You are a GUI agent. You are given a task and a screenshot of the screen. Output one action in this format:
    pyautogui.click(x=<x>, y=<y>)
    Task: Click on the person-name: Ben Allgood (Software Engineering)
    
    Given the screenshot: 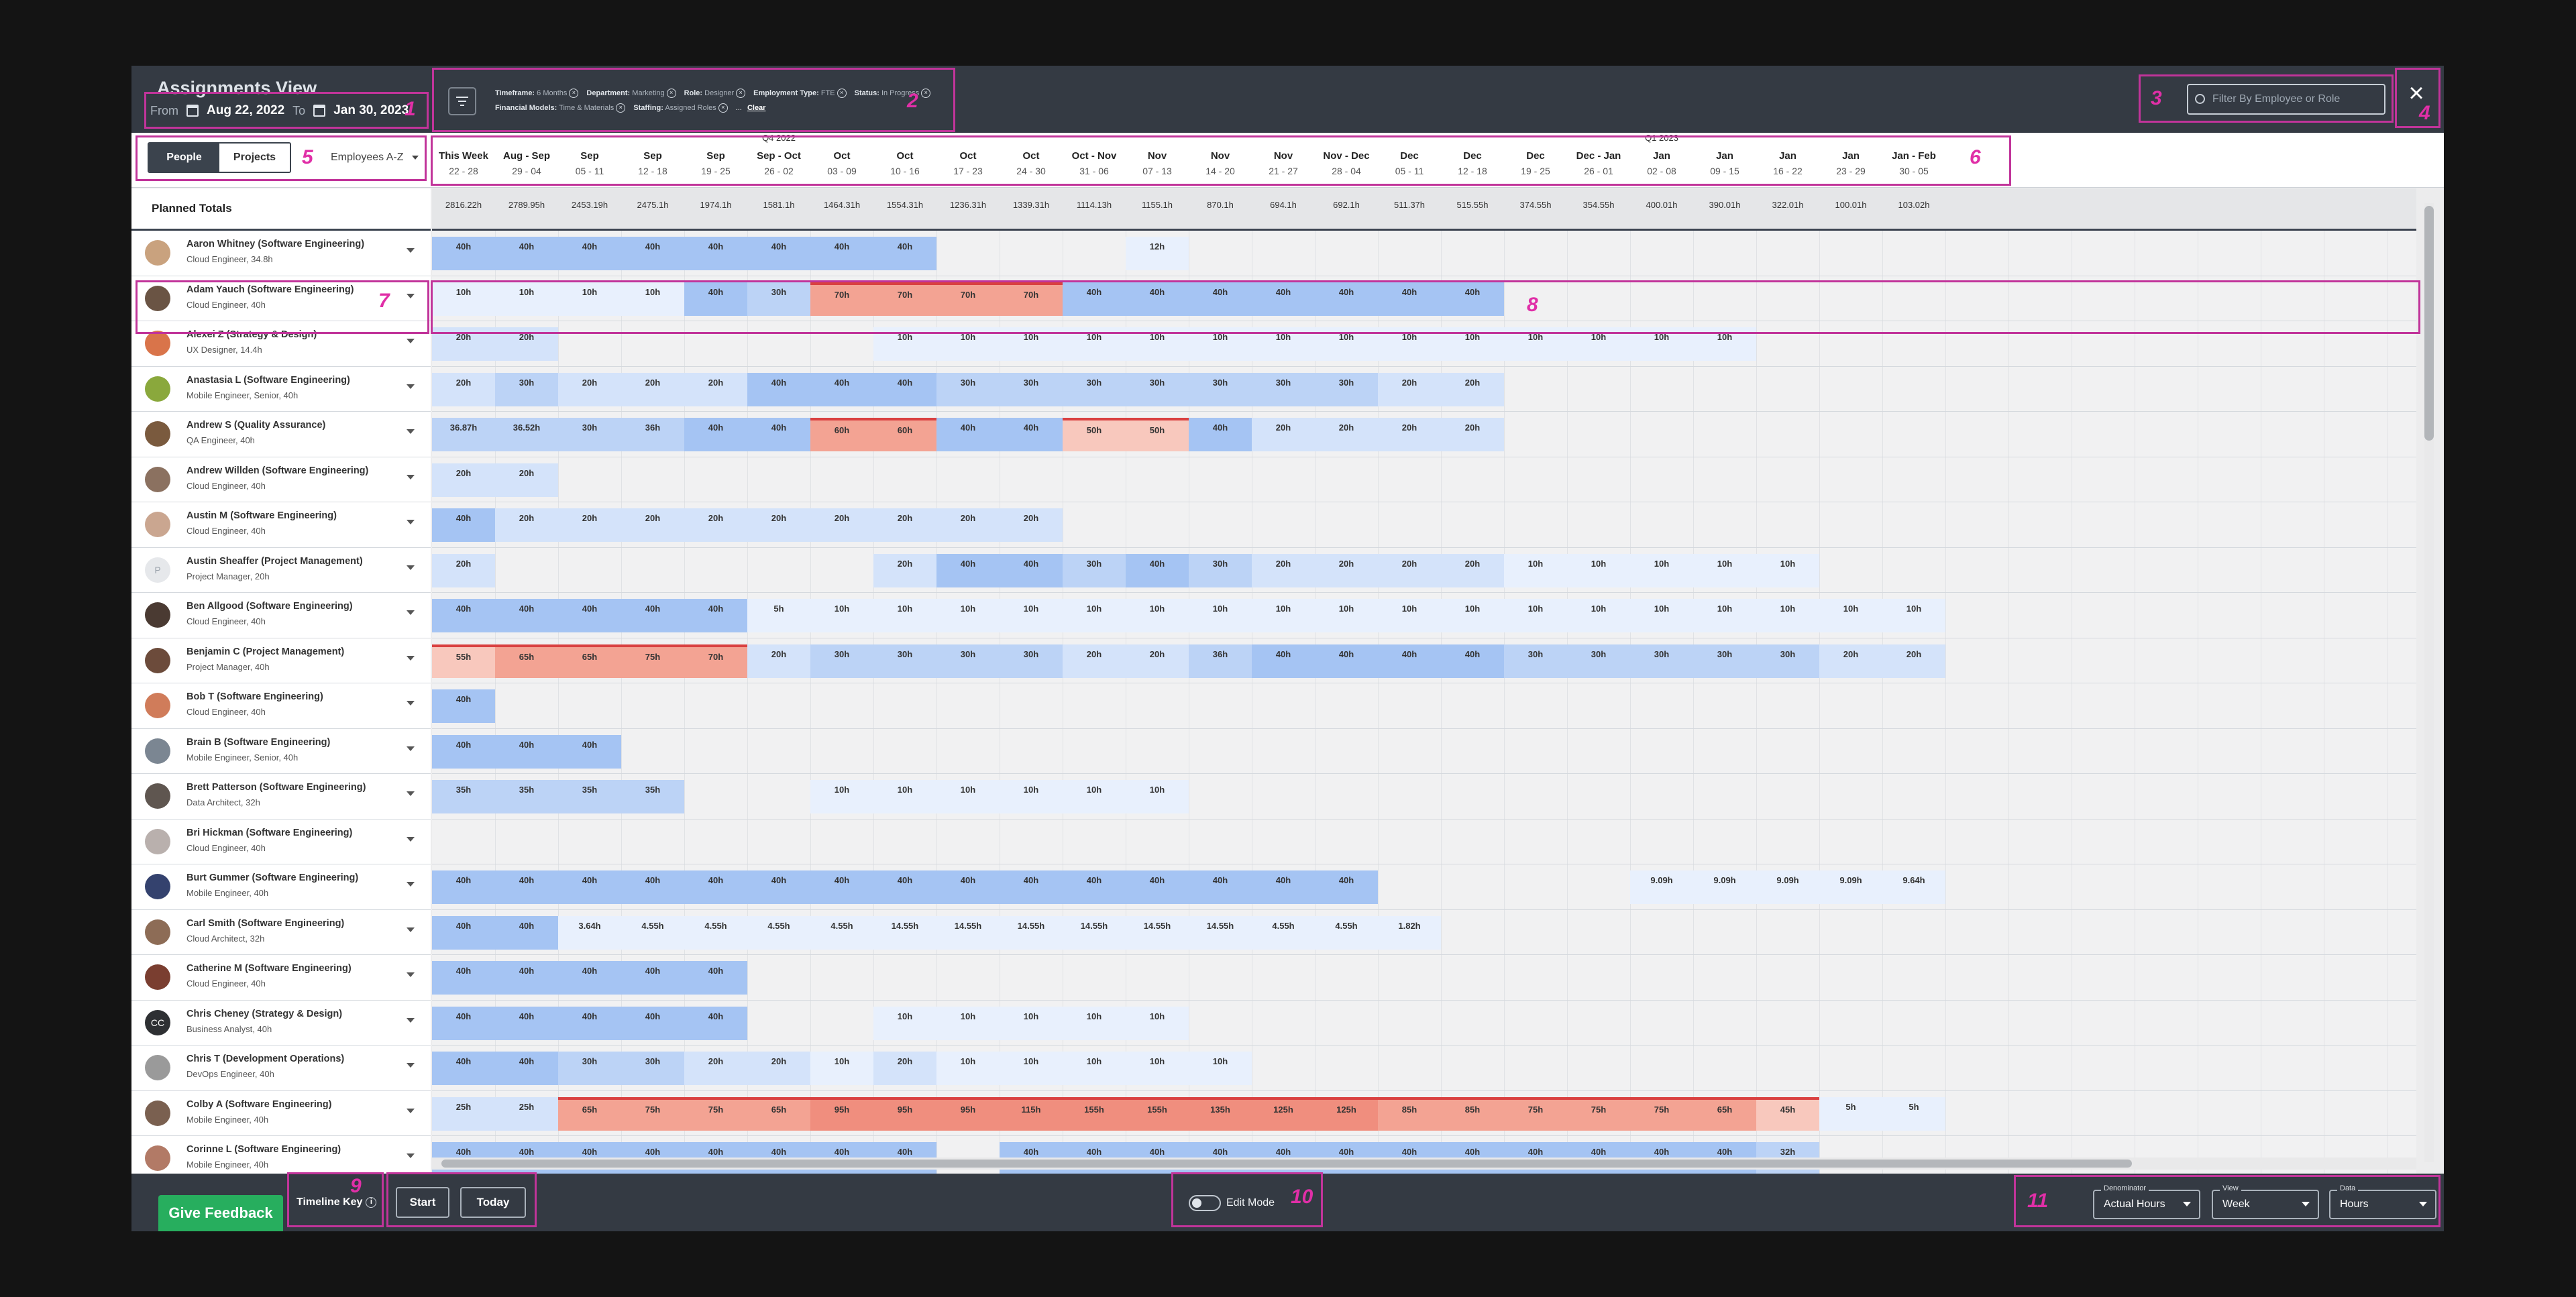 What is the action you would take?
    pyautogui.click(x=269, y=606)
    